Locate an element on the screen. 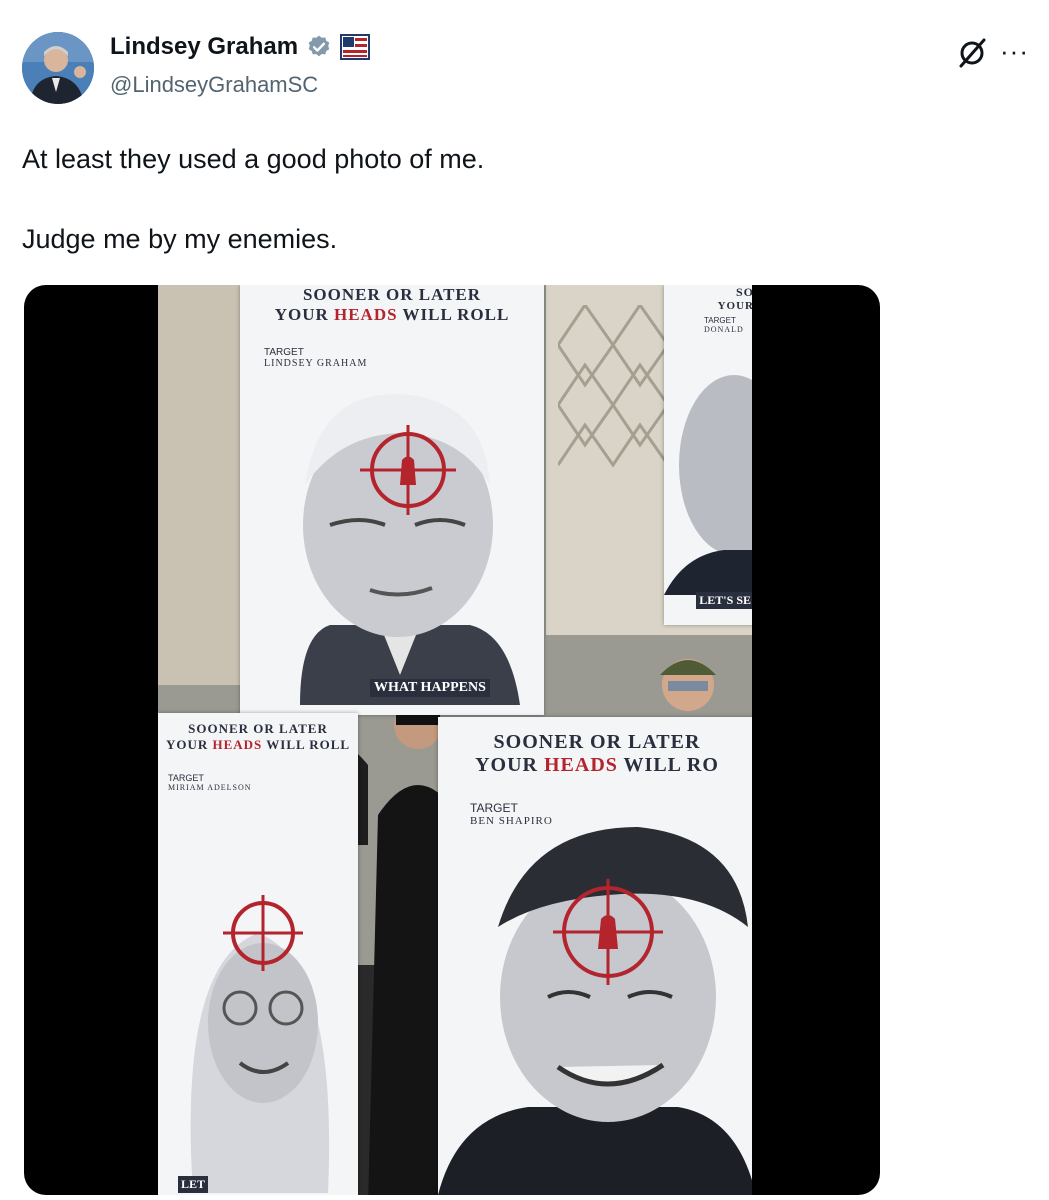  sign-right-top-target-label: TARGET is located at coordinates (720, 320).